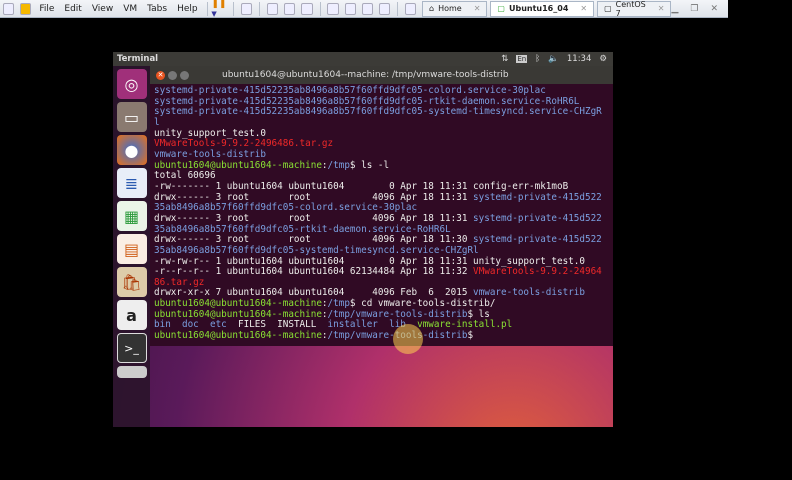 This screenshot has height=480, width=792. What do you see at coordinates (185, 176) in the screenshot?
I see `terminal-text: total 60696` at bounding box center [185, 176].